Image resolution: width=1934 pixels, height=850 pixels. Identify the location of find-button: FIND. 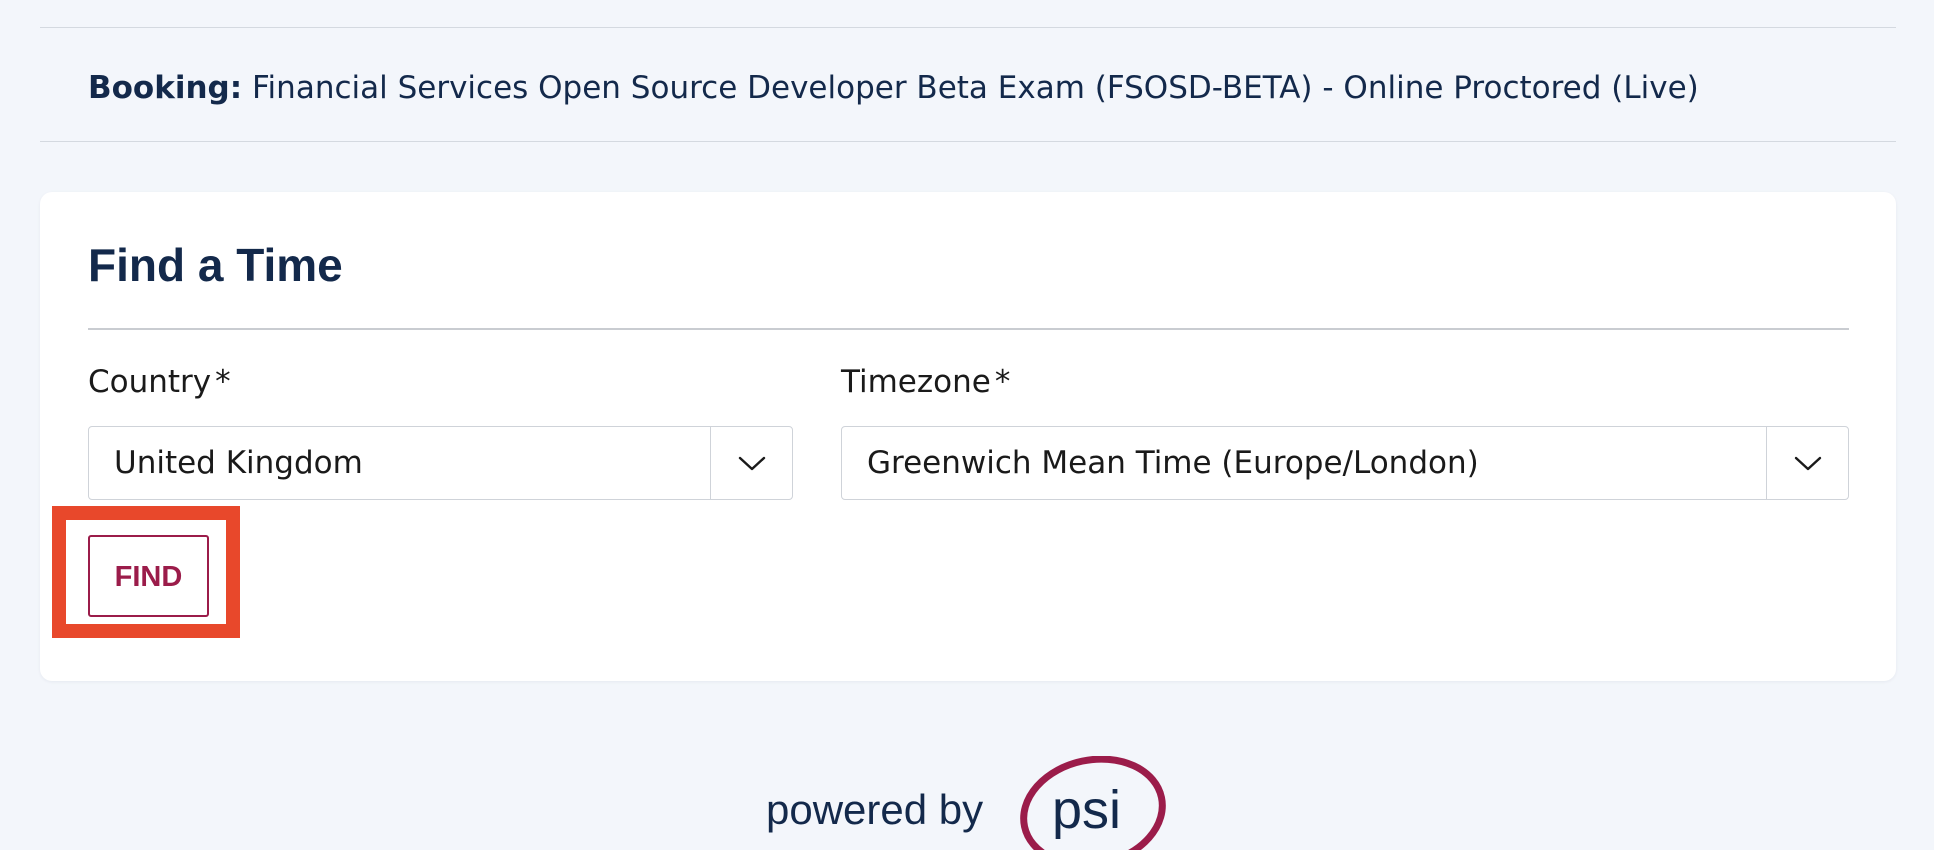
(148, 576).